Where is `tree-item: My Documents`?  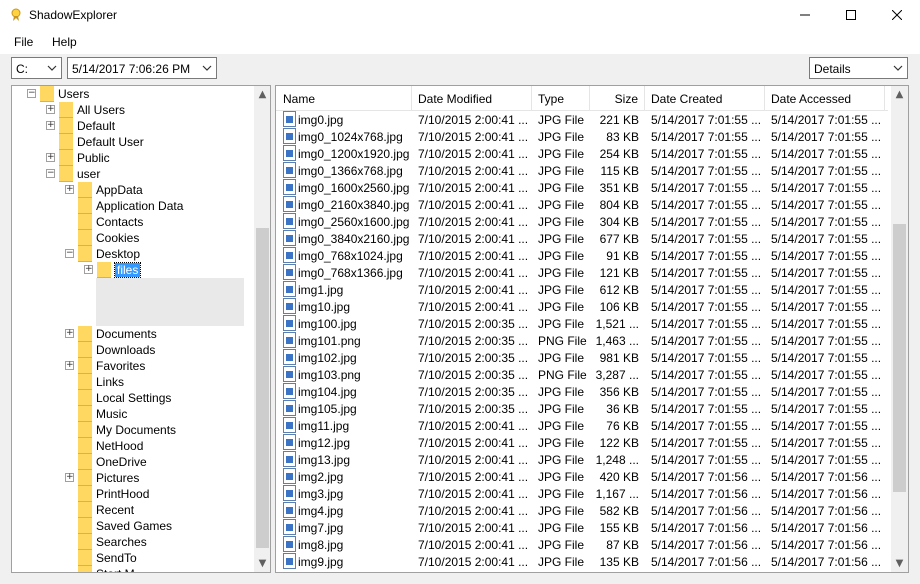 tree-item: My Documents is located at coordinates (133, 430).